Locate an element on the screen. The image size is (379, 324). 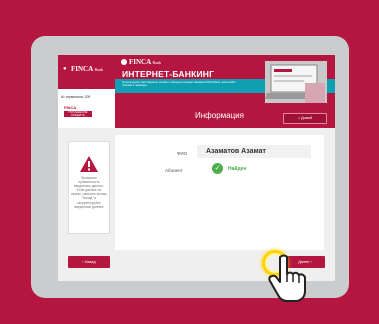
pointer-hand-icon is located at coordinates (287, 278).